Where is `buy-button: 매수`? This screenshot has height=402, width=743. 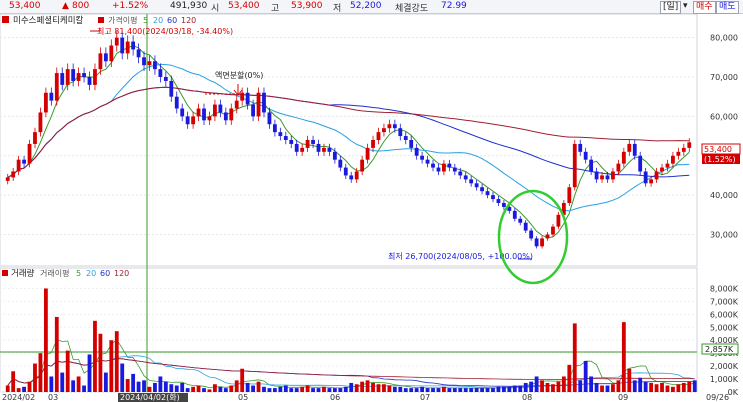 buy-button: 매수 is located at coordinates (704, 7).